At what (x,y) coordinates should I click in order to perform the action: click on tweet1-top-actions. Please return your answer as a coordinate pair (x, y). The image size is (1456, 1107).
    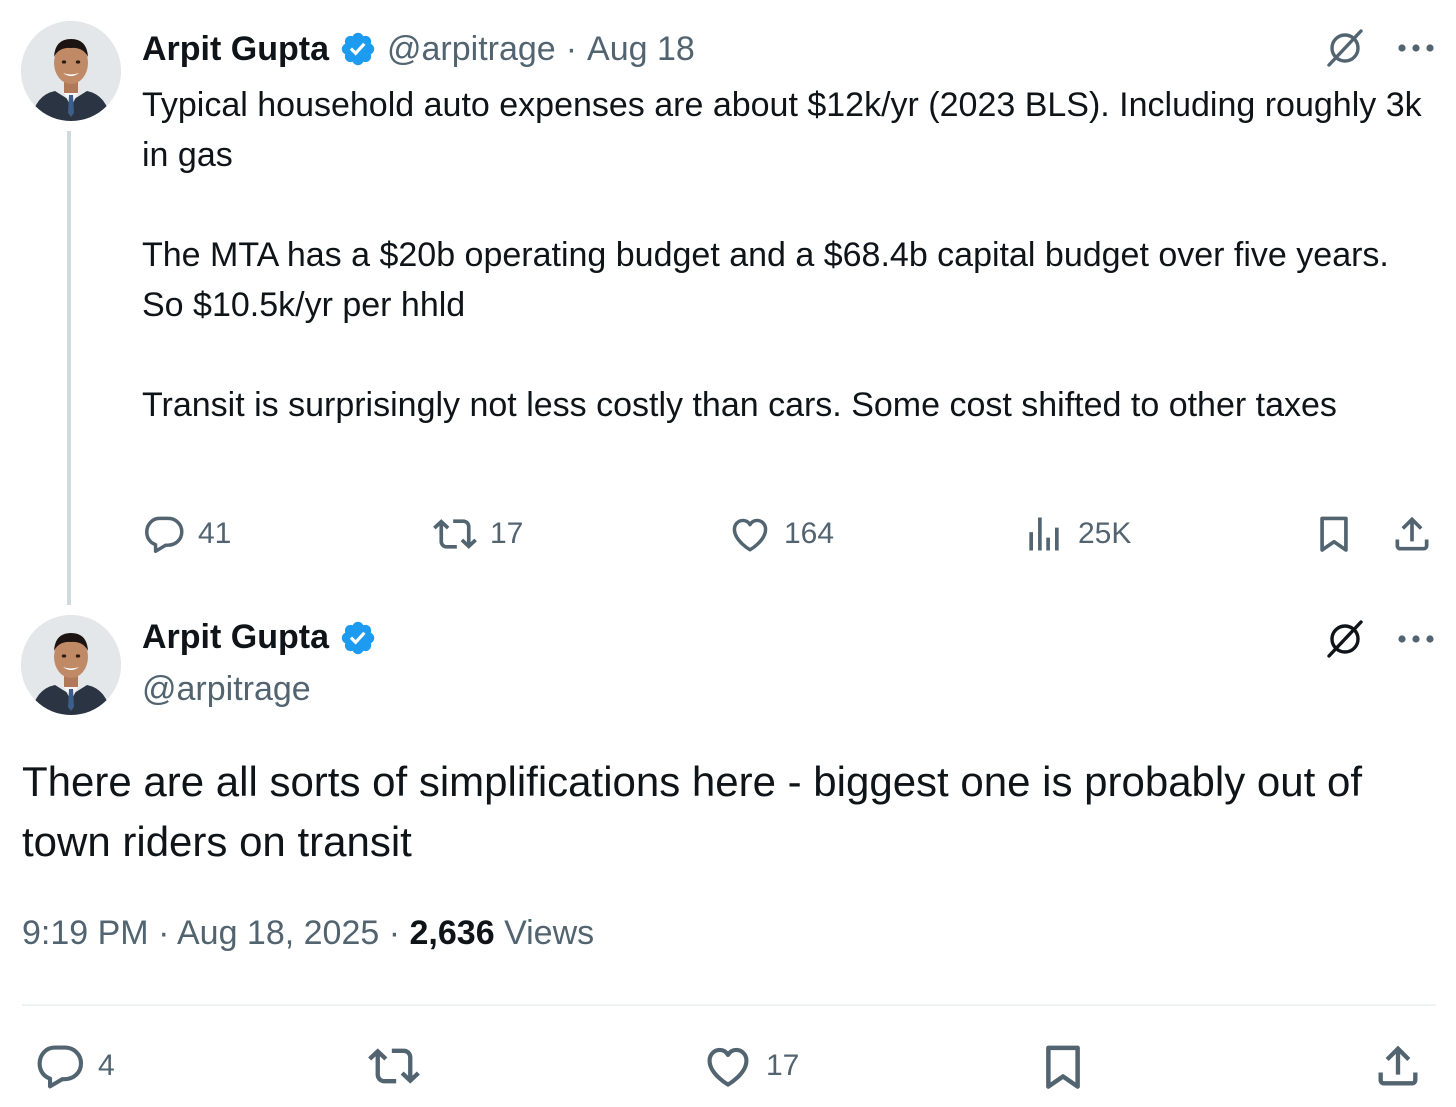
    Looking at the image, I should click on (1379, 48).